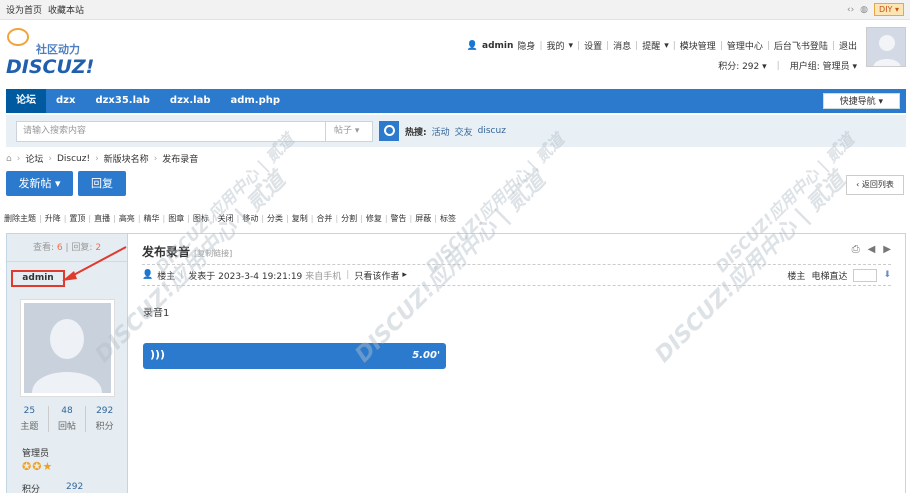  What do you see at coordinates (448, 218) in the screenshot?
I see `mod-tool-link: 标签` at bounding box center [448, 218].